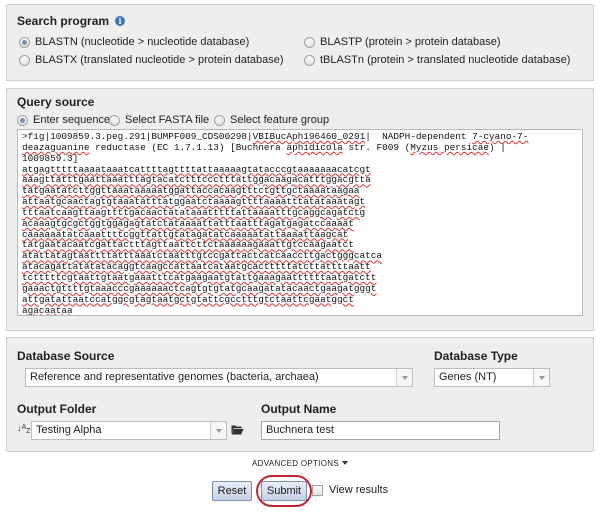 The image size is (600, 516). I want to click on caret-down-icon, so click(344, 463).